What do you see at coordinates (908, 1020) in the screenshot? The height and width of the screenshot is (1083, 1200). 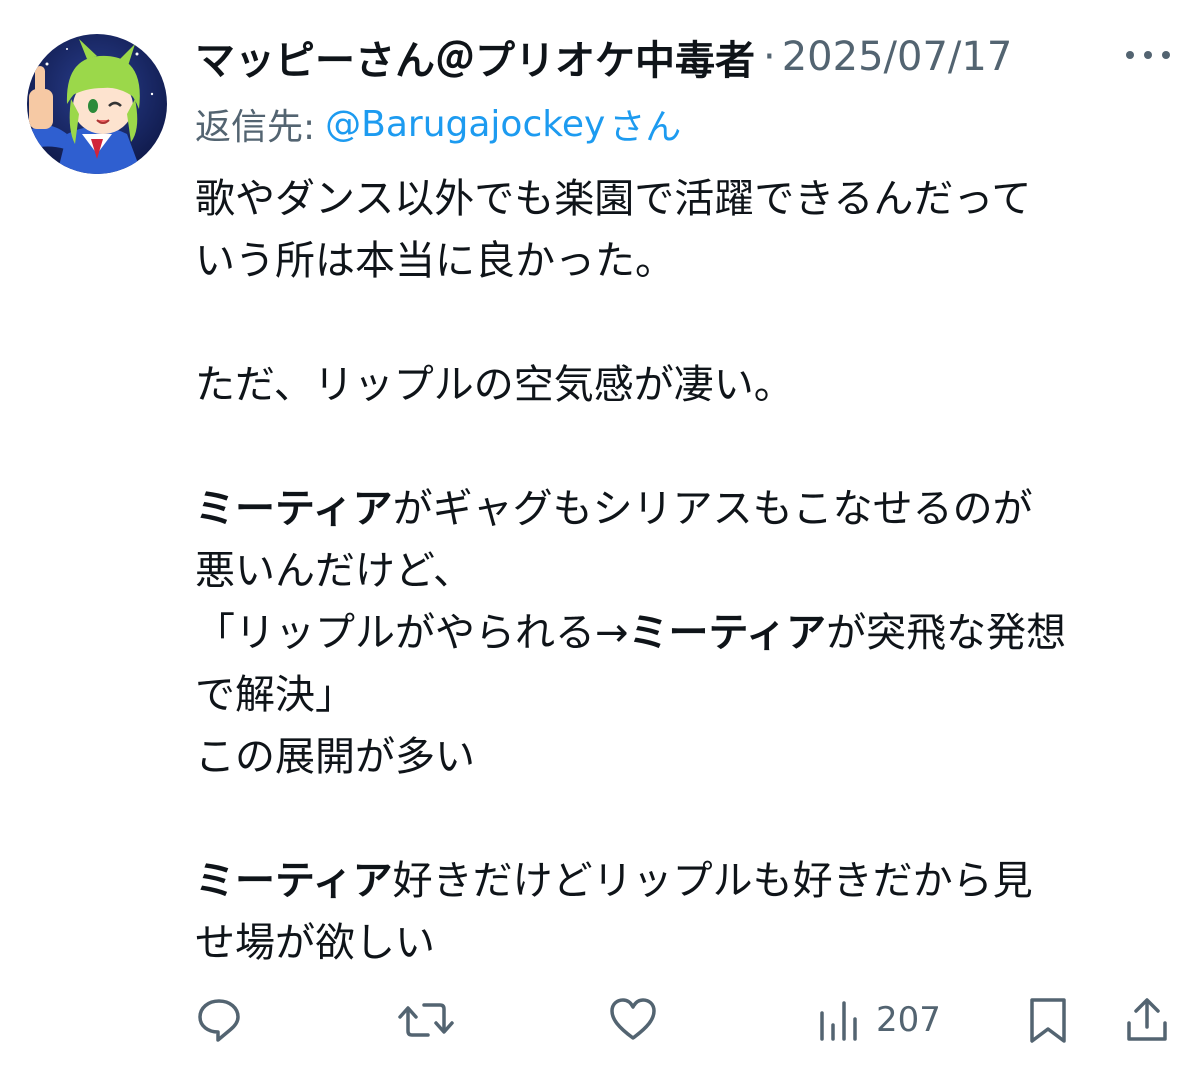 I see `views-count: 207` at bounding box center [908, 1020].